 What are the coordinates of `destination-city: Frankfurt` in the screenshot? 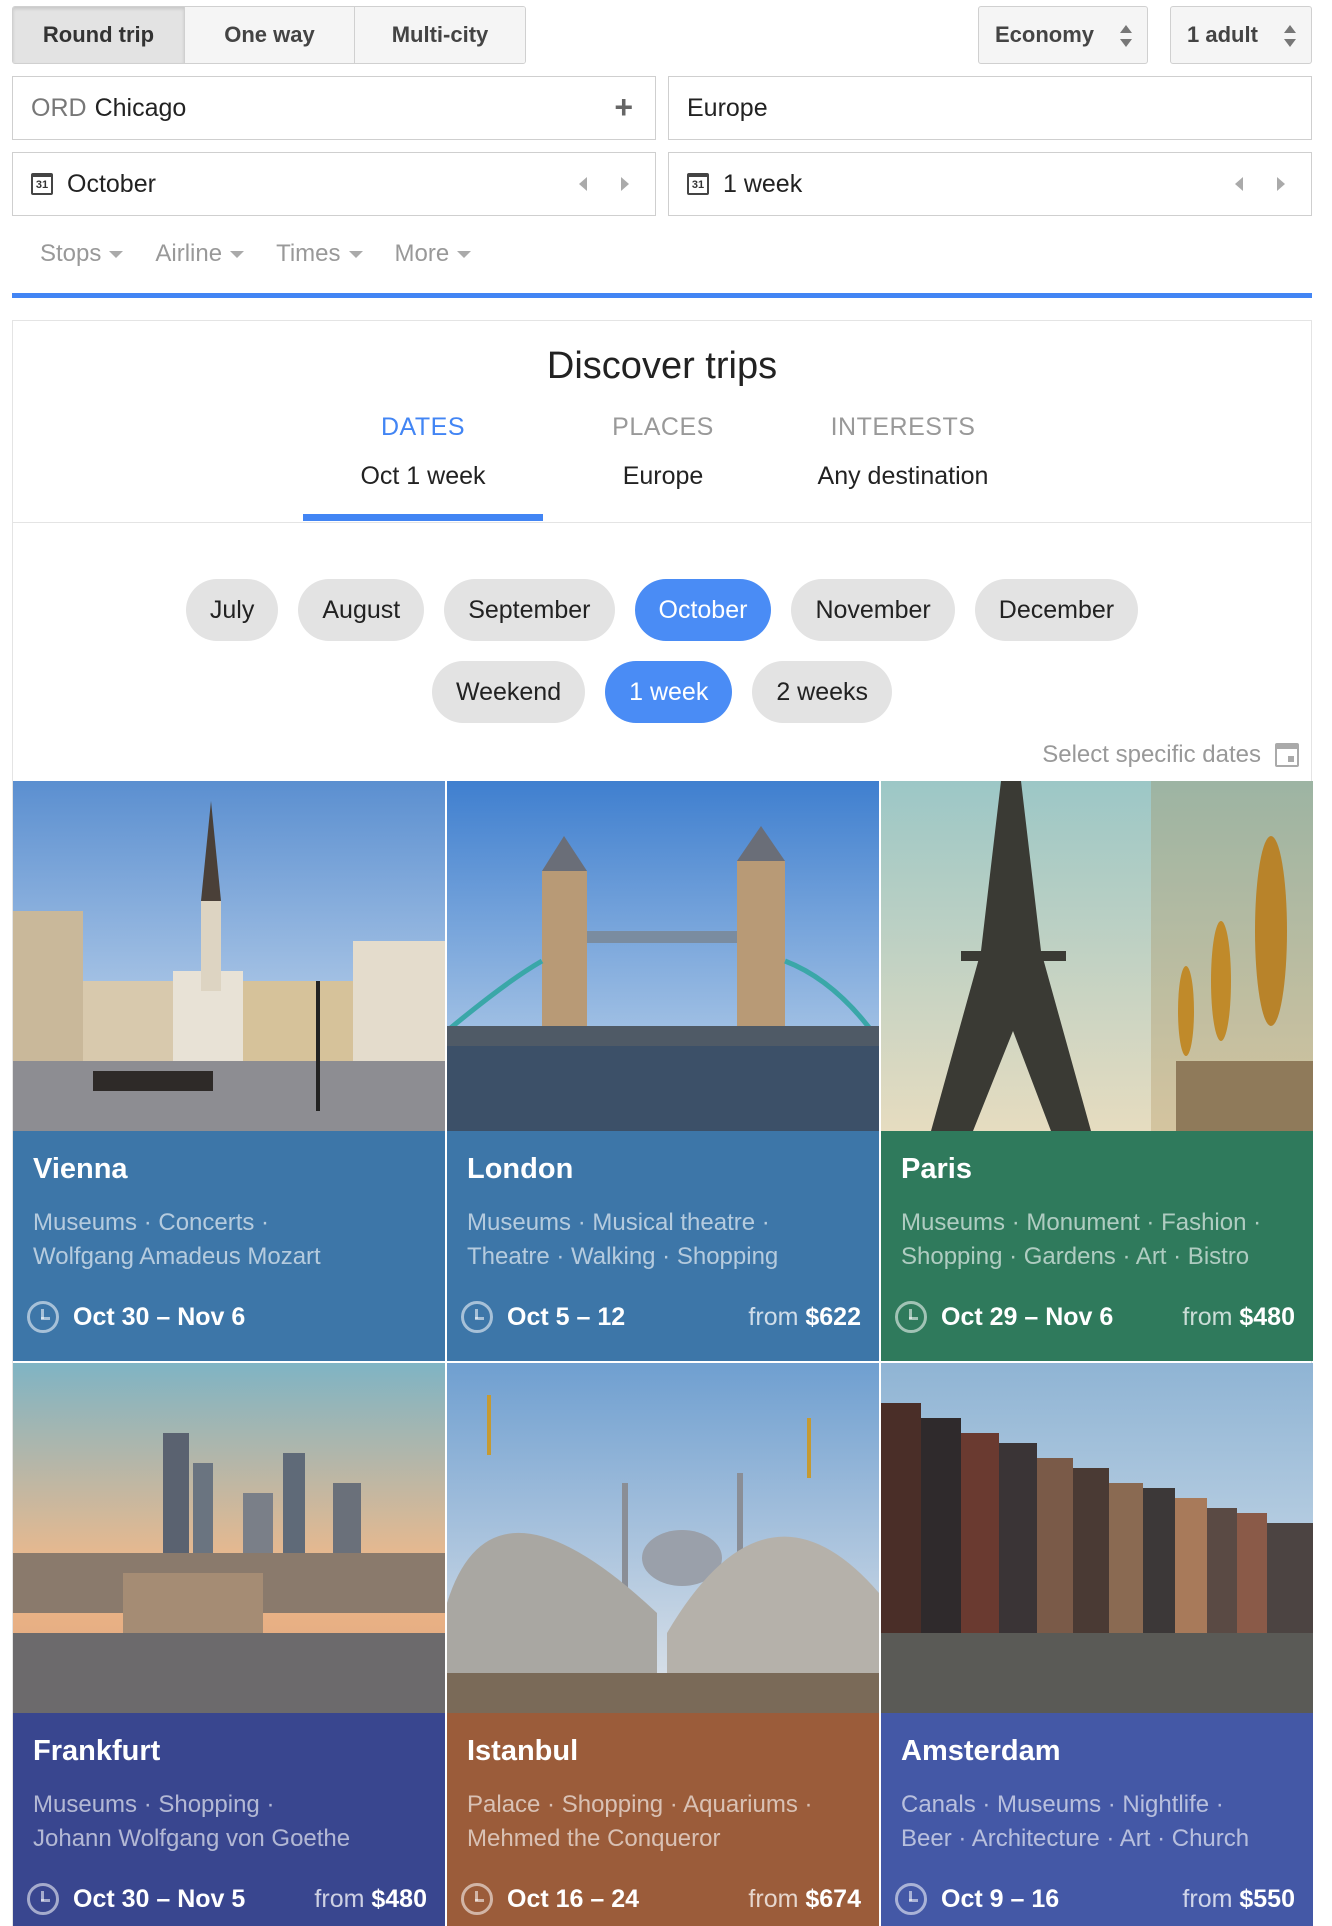 It's located at (97, 1751).